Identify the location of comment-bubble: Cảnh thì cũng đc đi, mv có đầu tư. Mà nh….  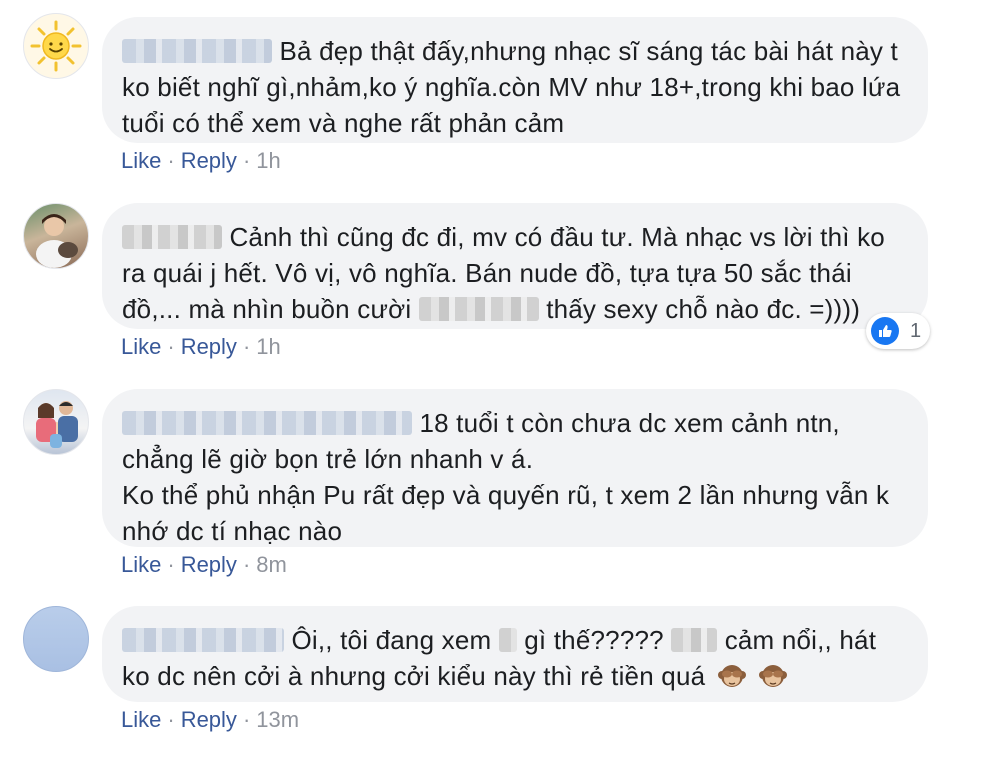
(515, 266).